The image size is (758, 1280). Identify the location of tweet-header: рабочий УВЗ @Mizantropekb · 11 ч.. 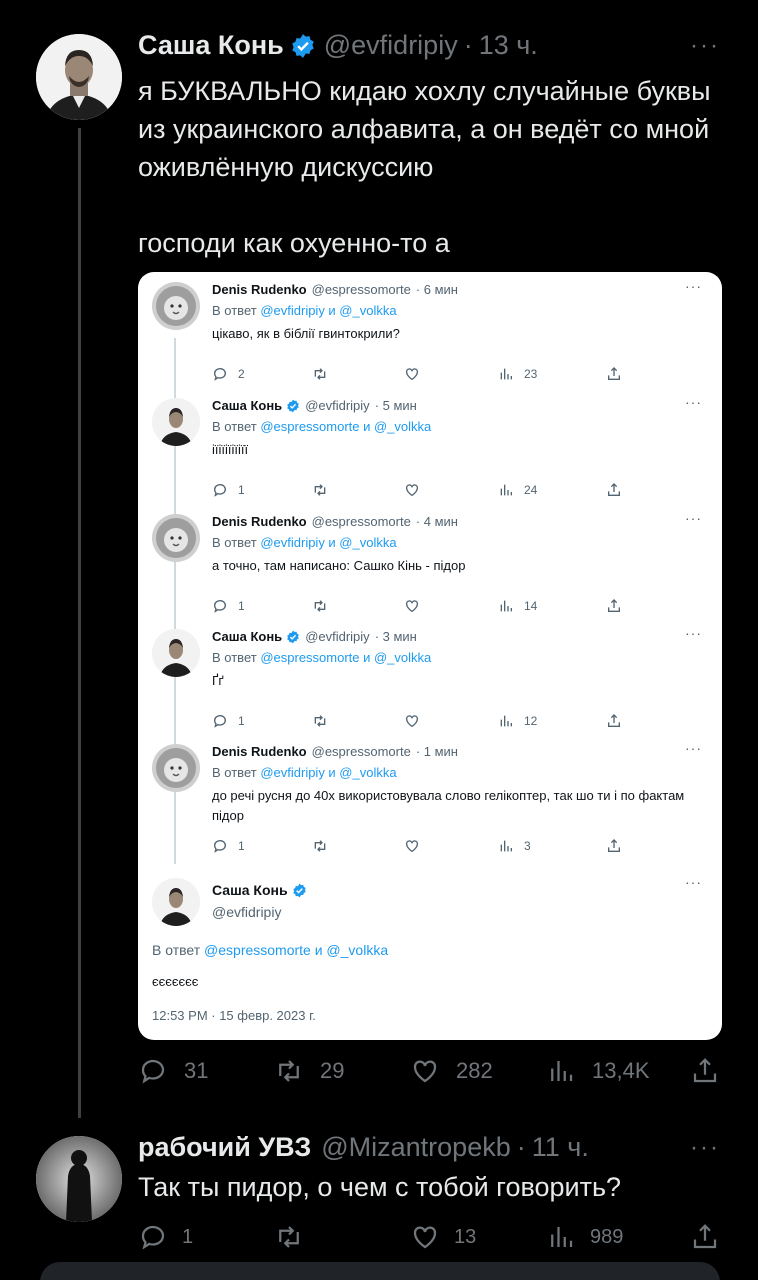
(363, 1147).